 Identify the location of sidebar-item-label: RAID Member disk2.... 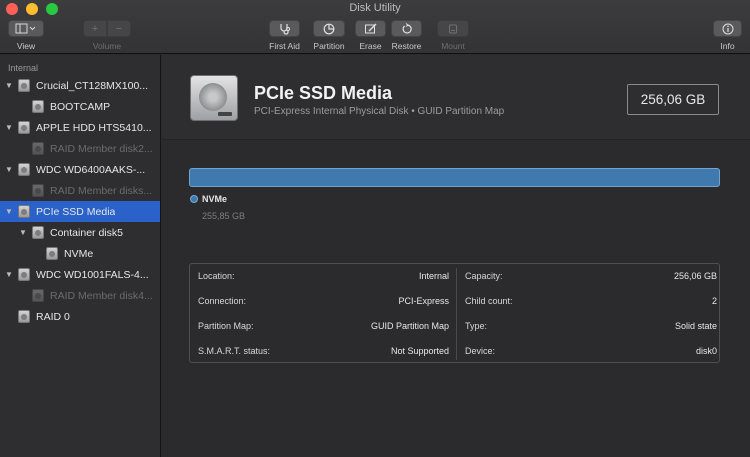
(101, 148).